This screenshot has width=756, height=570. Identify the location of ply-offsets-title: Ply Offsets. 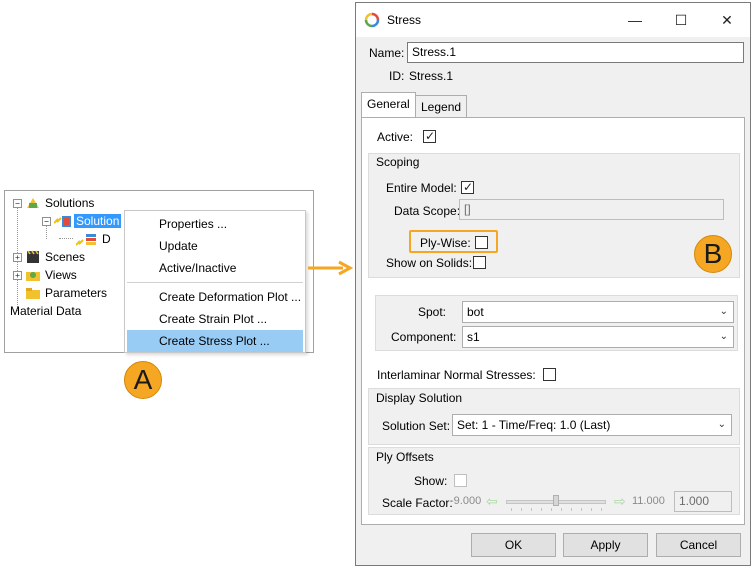
(405, 457).